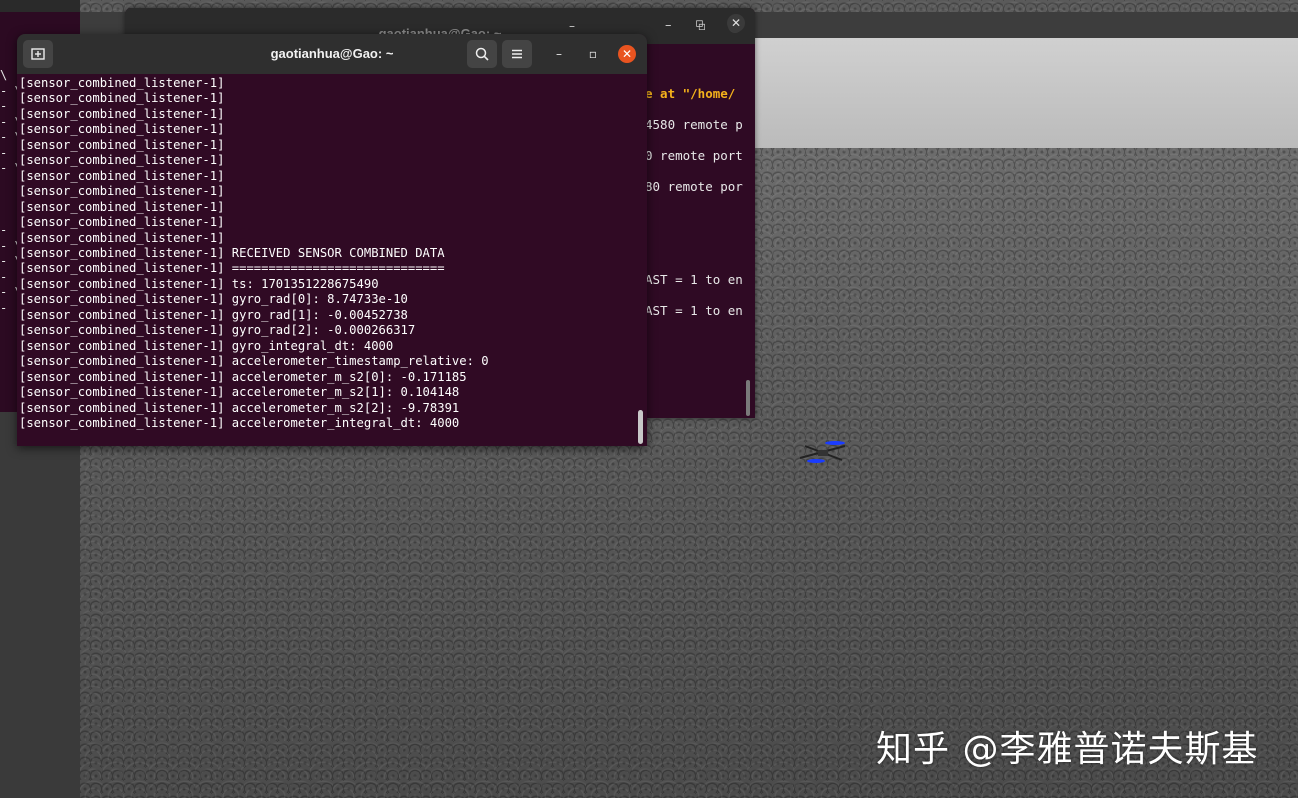  Describe the element at coordinates (690, 93) in the screenshot. I see `back-terminal-line: e at "/home/` at that location.